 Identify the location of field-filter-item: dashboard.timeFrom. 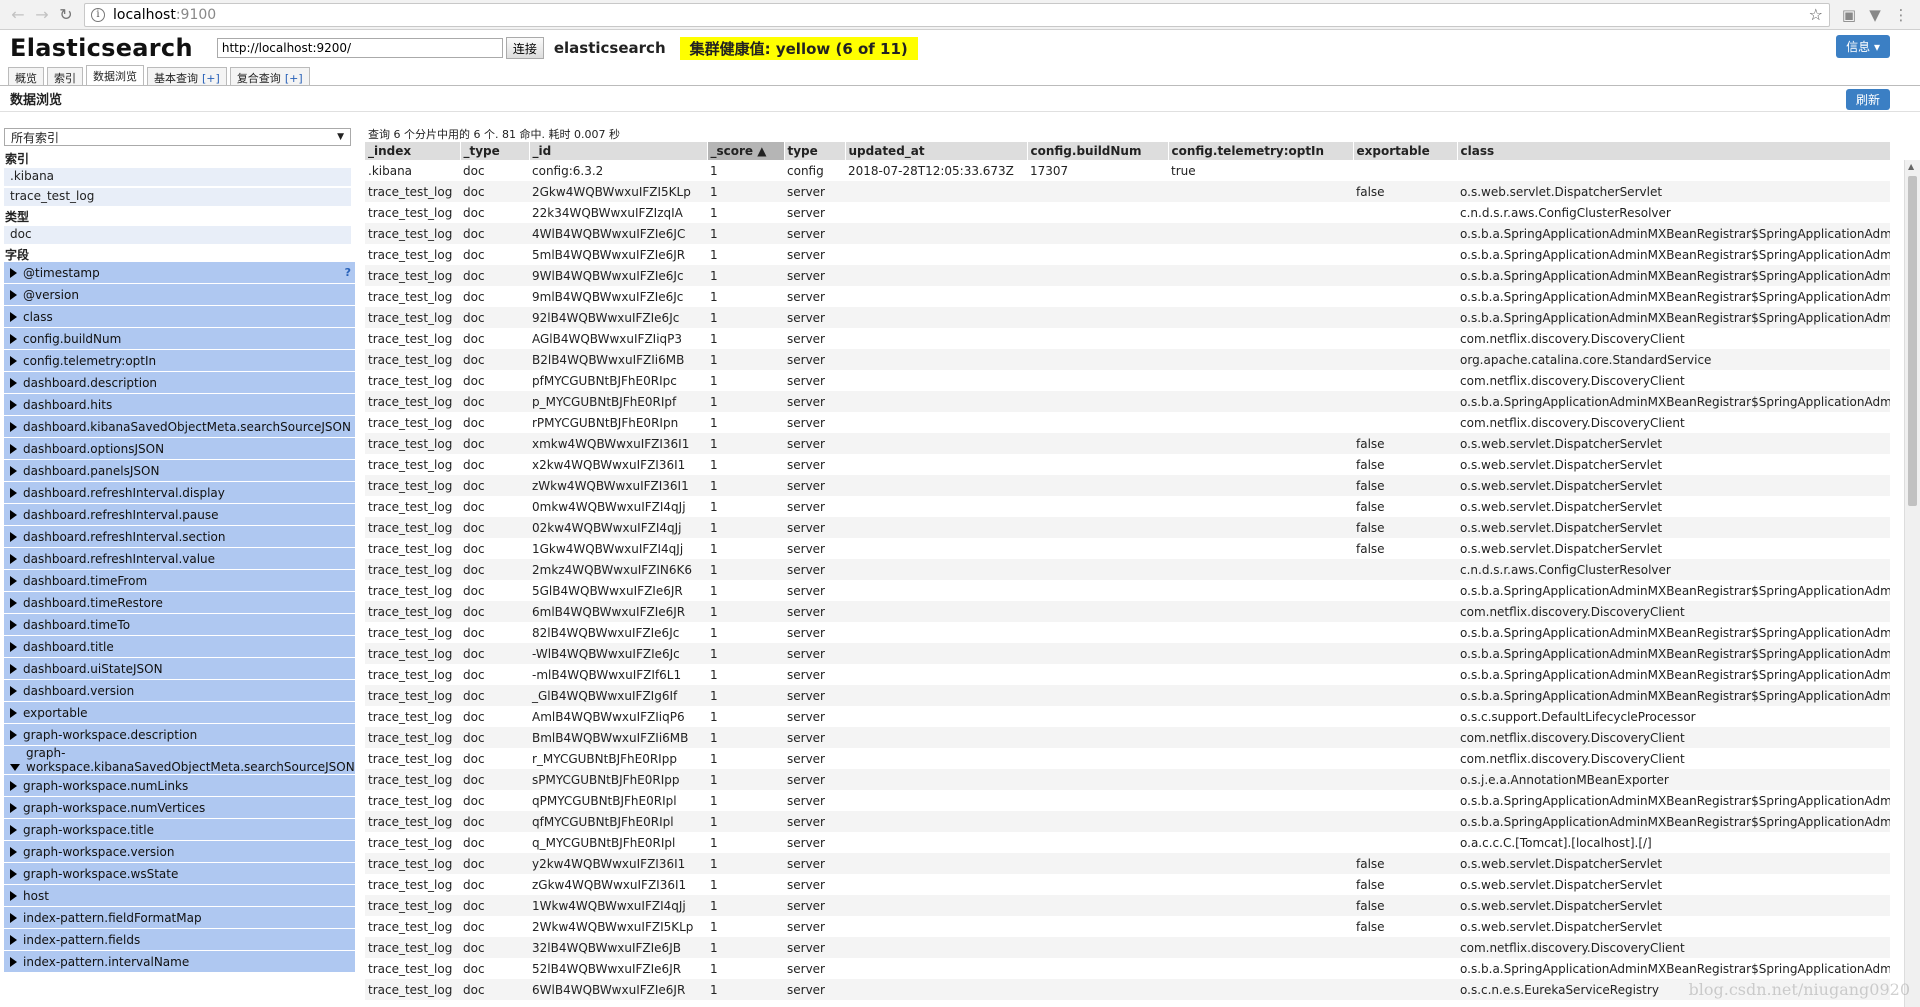
(179, 580).